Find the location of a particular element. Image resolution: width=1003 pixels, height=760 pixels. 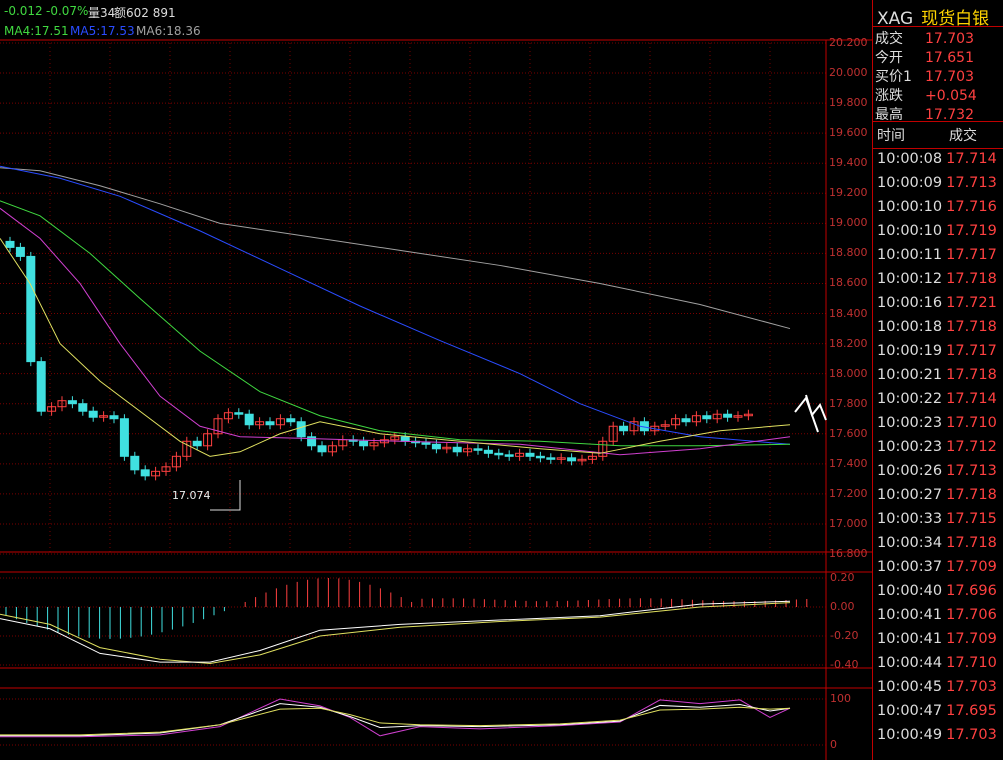

tick-time: 10:00:22 is located at coordinates (910, 399).